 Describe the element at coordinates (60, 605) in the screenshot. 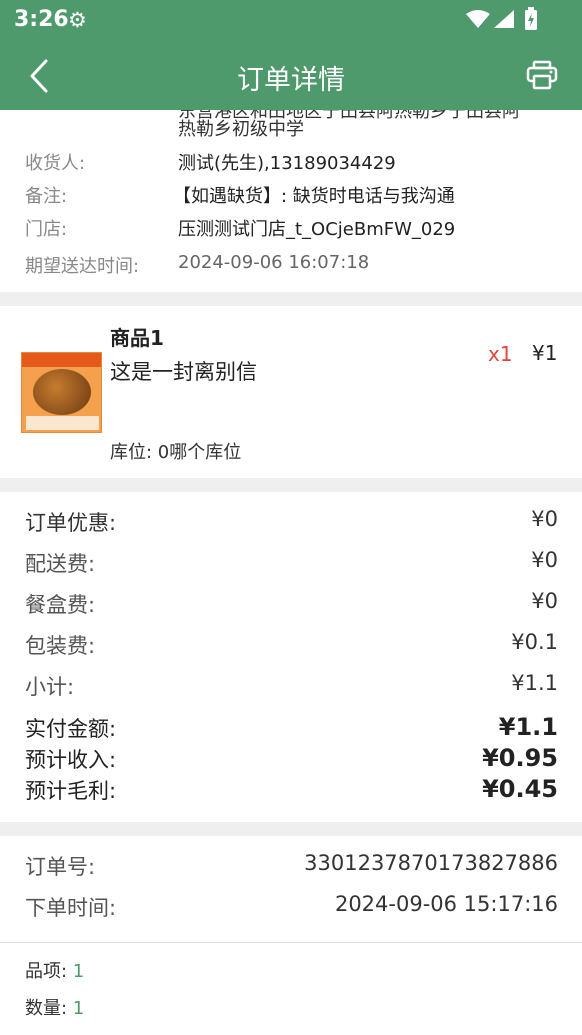

I see `box-fee-label: 餐盒费:` at that location.